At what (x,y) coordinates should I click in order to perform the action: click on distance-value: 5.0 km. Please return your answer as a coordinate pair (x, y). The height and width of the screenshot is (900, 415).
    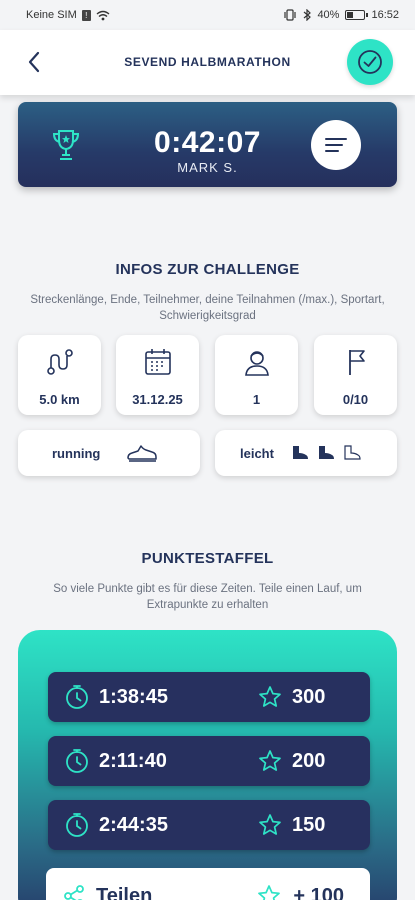
    Looking at the image, I should click on (59, 399).